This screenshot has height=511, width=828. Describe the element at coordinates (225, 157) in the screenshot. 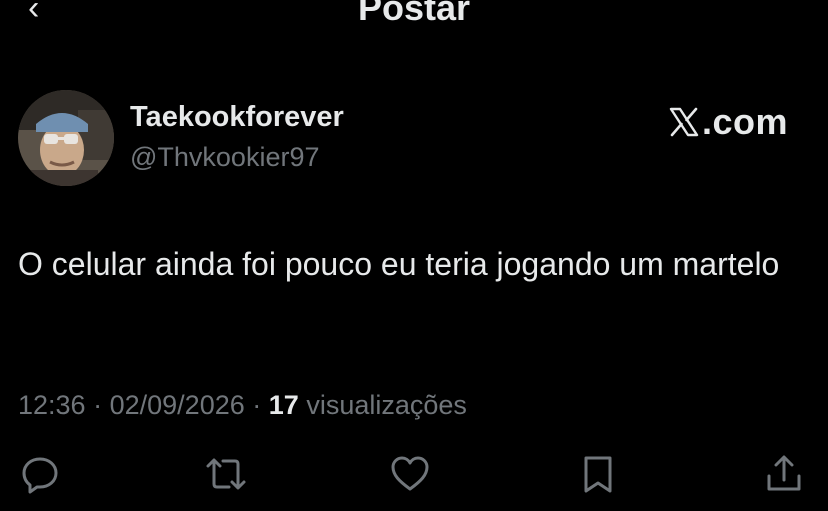

I see `user-handle: @Thvkookier97` at that location.